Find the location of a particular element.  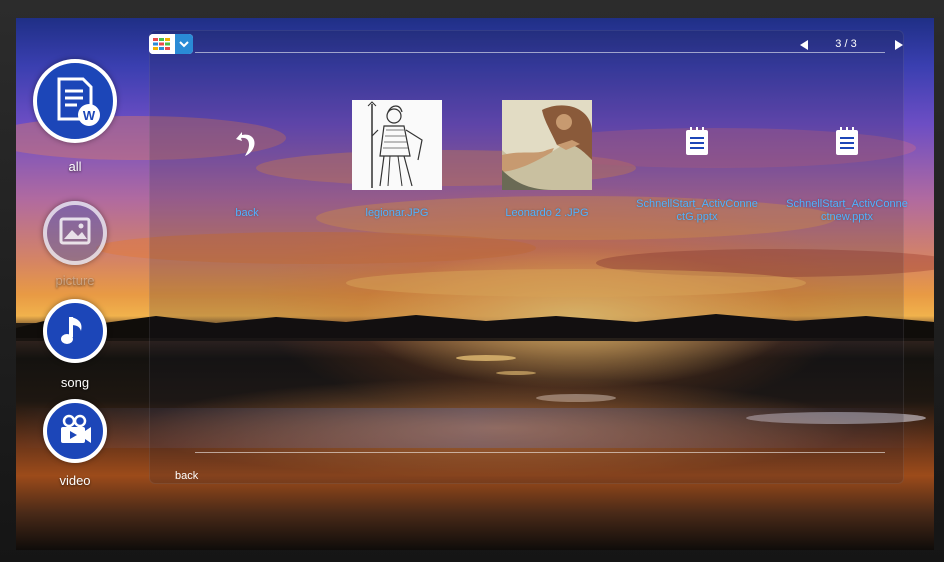

sidebar-item-label: video is located at coordinates (75, 480).